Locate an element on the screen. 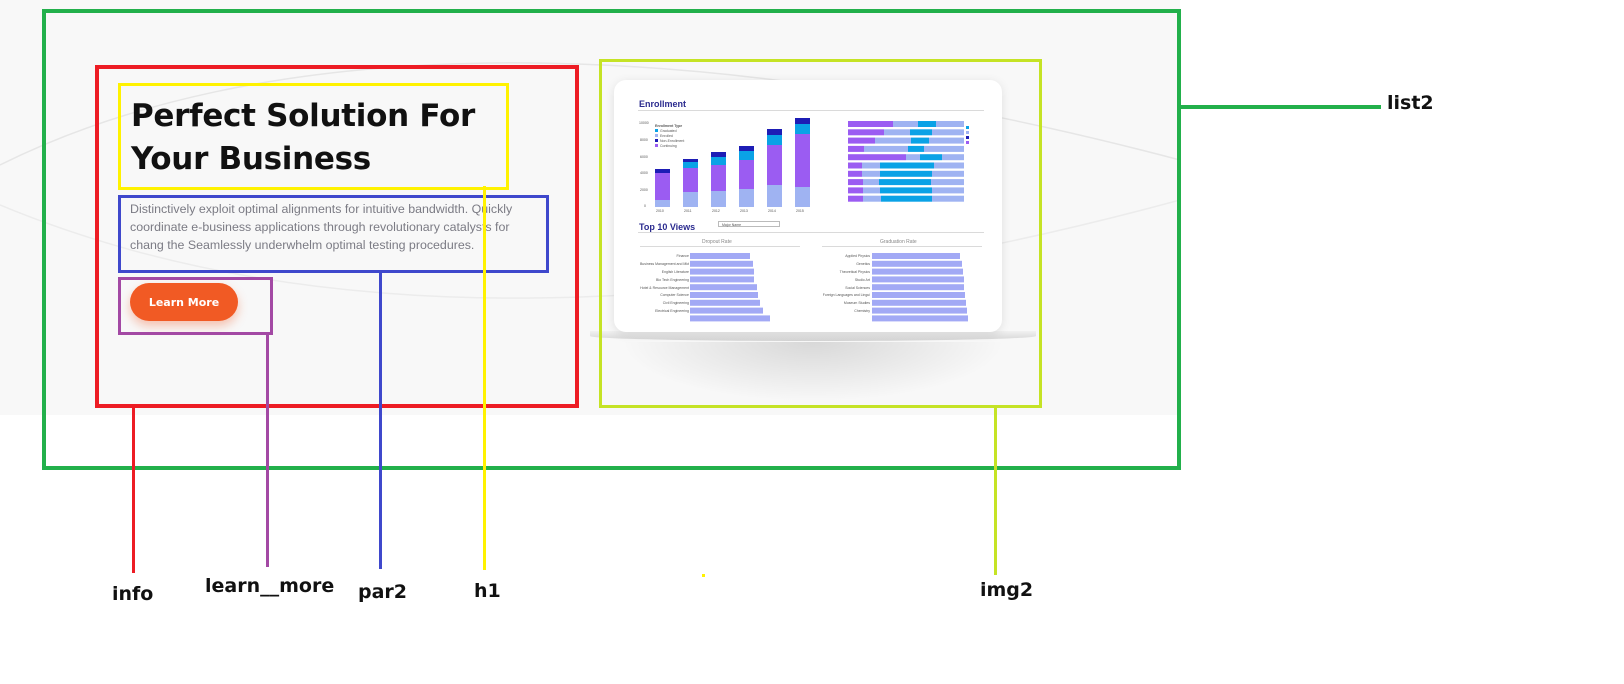 This screenshot has width=1624, height=684. label-par2: par2 is located at coordinates (383, 592).